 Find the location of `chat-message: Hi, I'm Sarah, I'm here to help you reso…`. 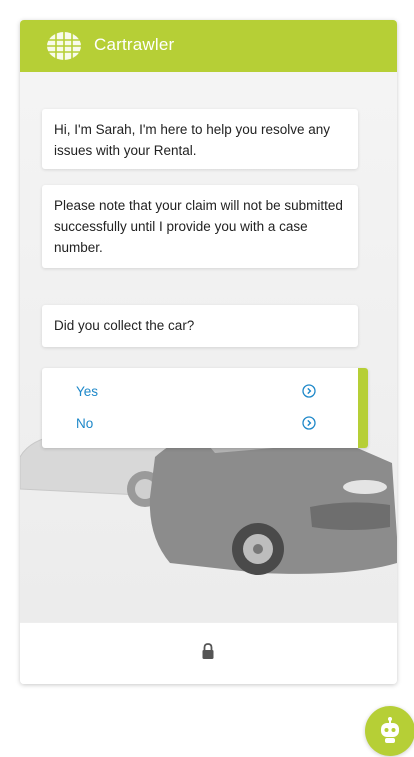

chat-message: Hi, I'm Sarah, I'm here to help you reso… is located at coordinates (200, 139).